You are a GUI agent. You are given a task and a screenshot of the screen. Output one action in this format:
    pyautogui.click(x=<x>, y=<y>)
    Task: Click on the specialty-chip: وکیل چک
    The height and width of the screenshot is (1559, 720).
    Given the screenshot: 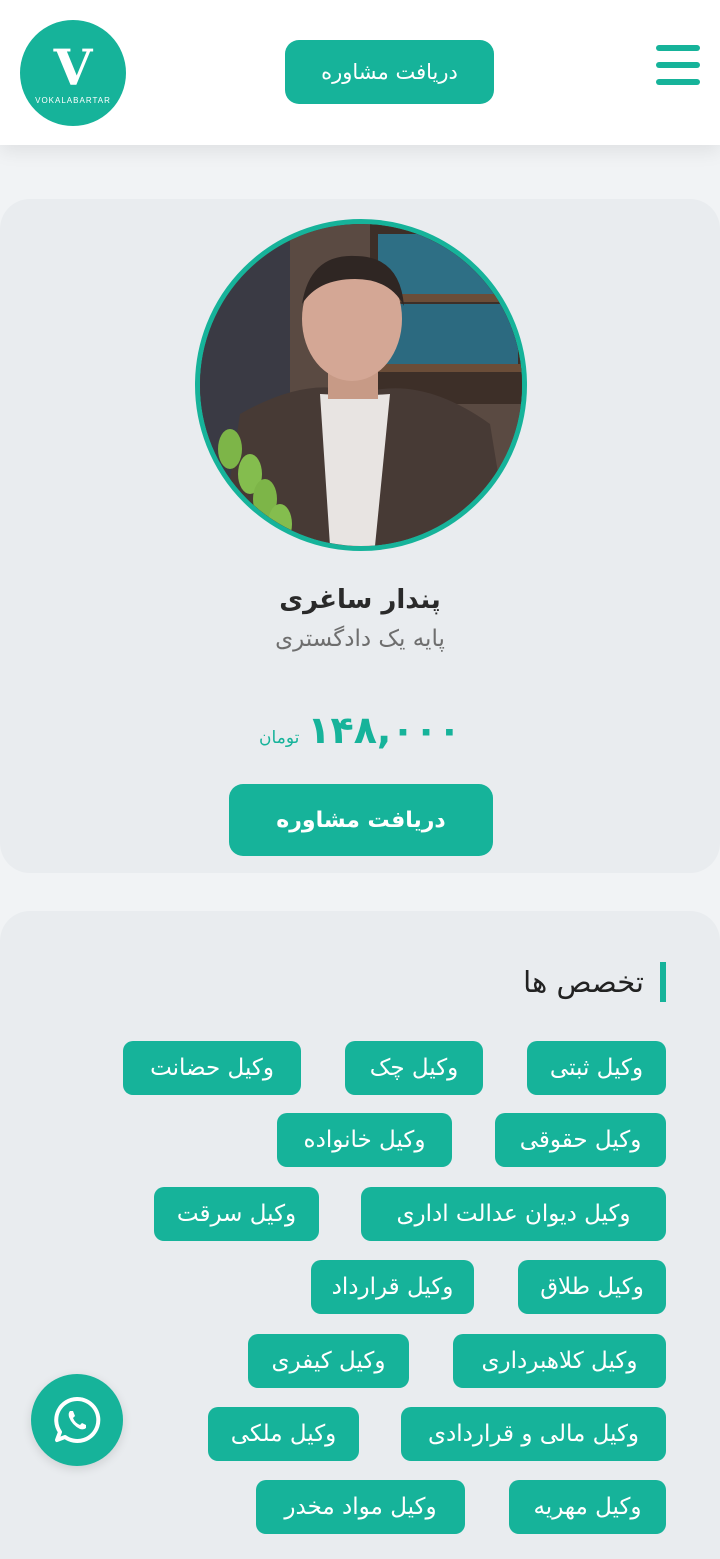 What is the action you would take?
    pyautogui.click(x=414, y=1068)
    